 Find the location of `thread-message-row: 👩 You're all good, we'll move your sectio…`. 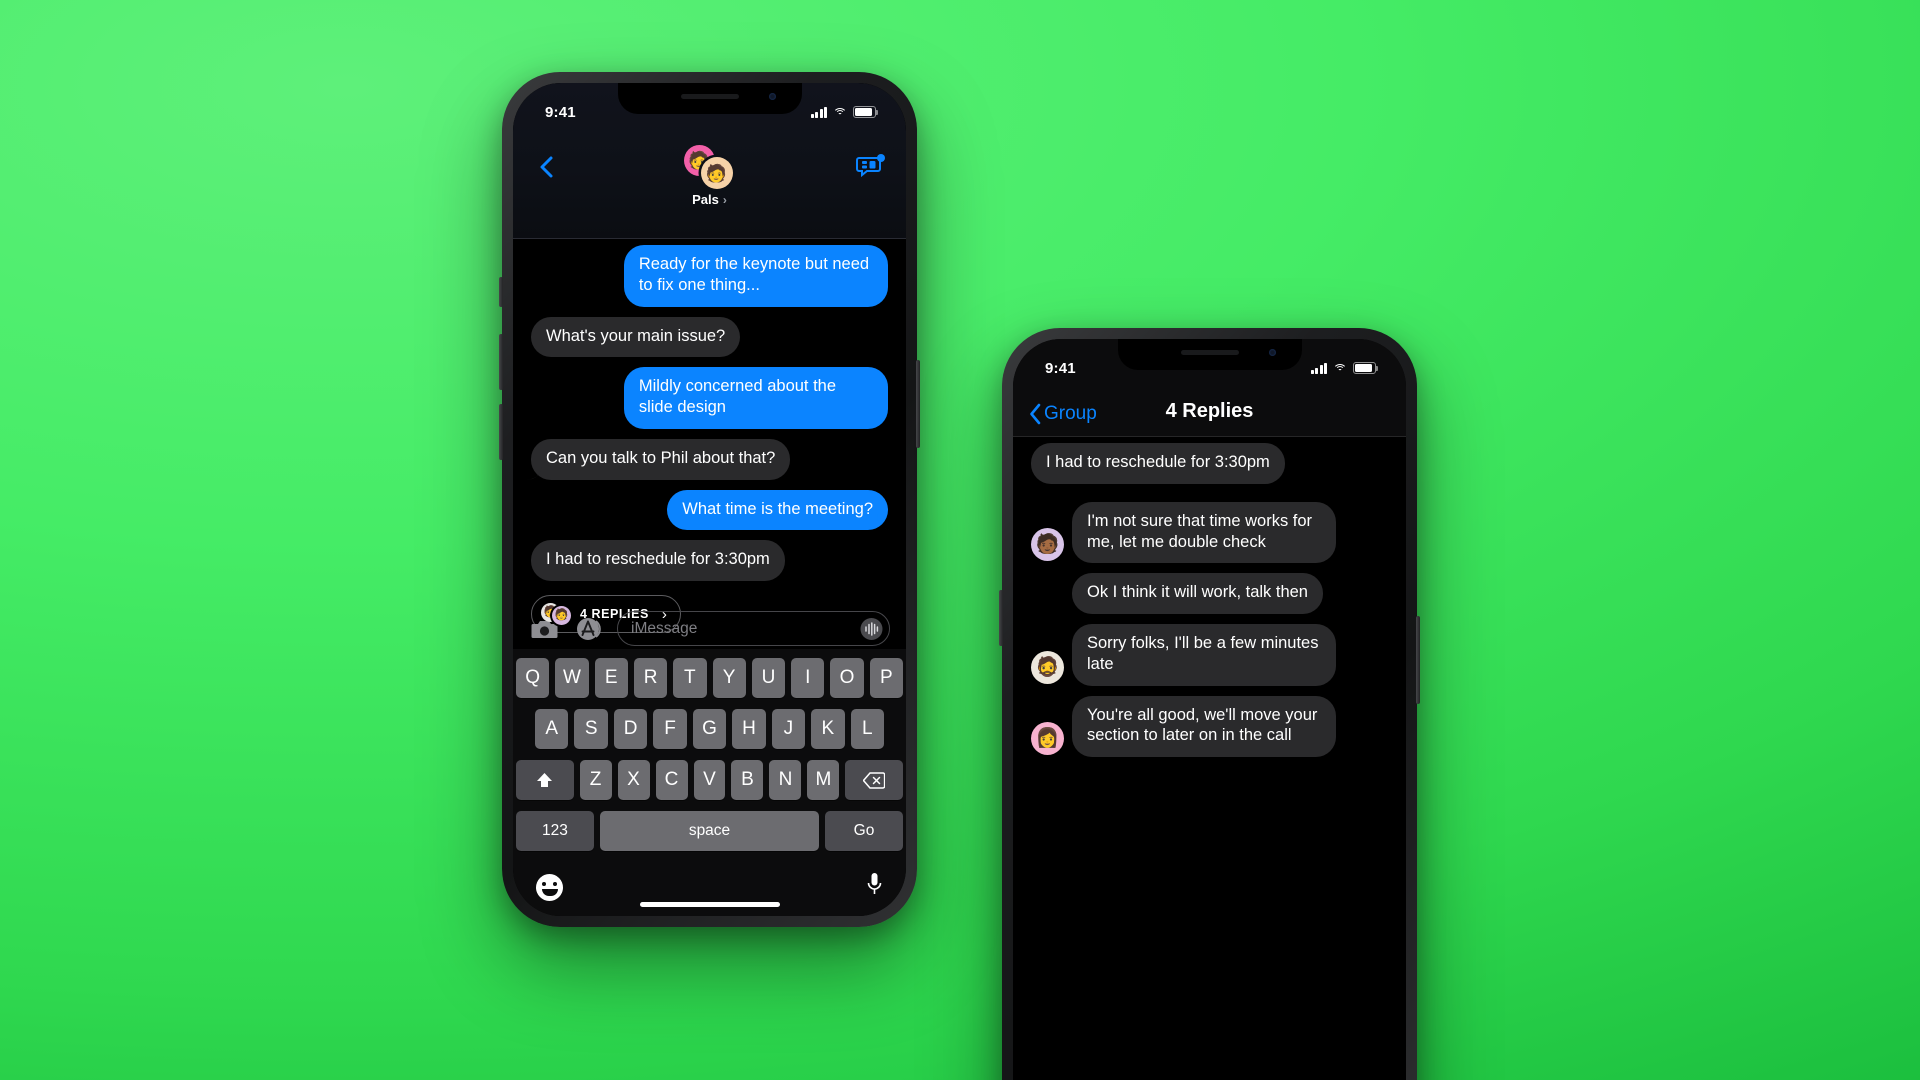

thread-message-row: 👩 You're all good, we'll move your sectio… is located at coordinates (1209, 726).